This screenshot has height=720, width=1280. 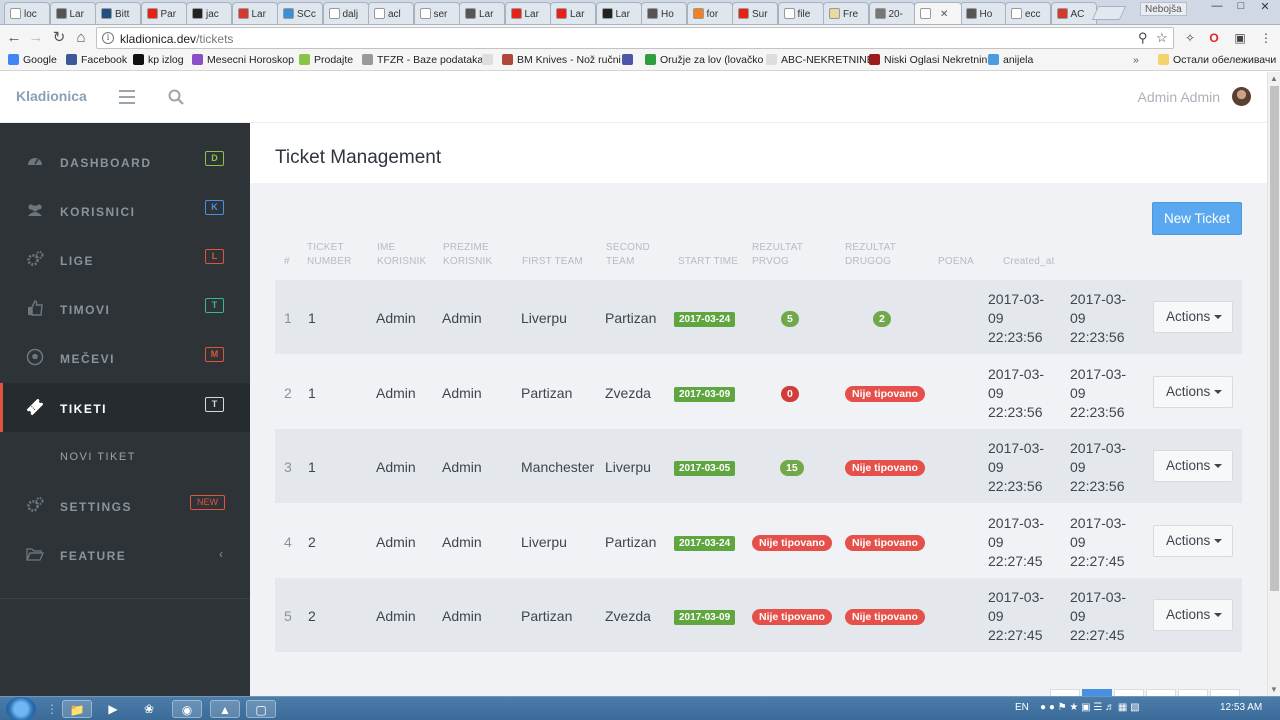 What do you see at coordinates (1217, 9) in the screenshot?
I see `minimize-icon: —` at bounding box center [1217, 9].